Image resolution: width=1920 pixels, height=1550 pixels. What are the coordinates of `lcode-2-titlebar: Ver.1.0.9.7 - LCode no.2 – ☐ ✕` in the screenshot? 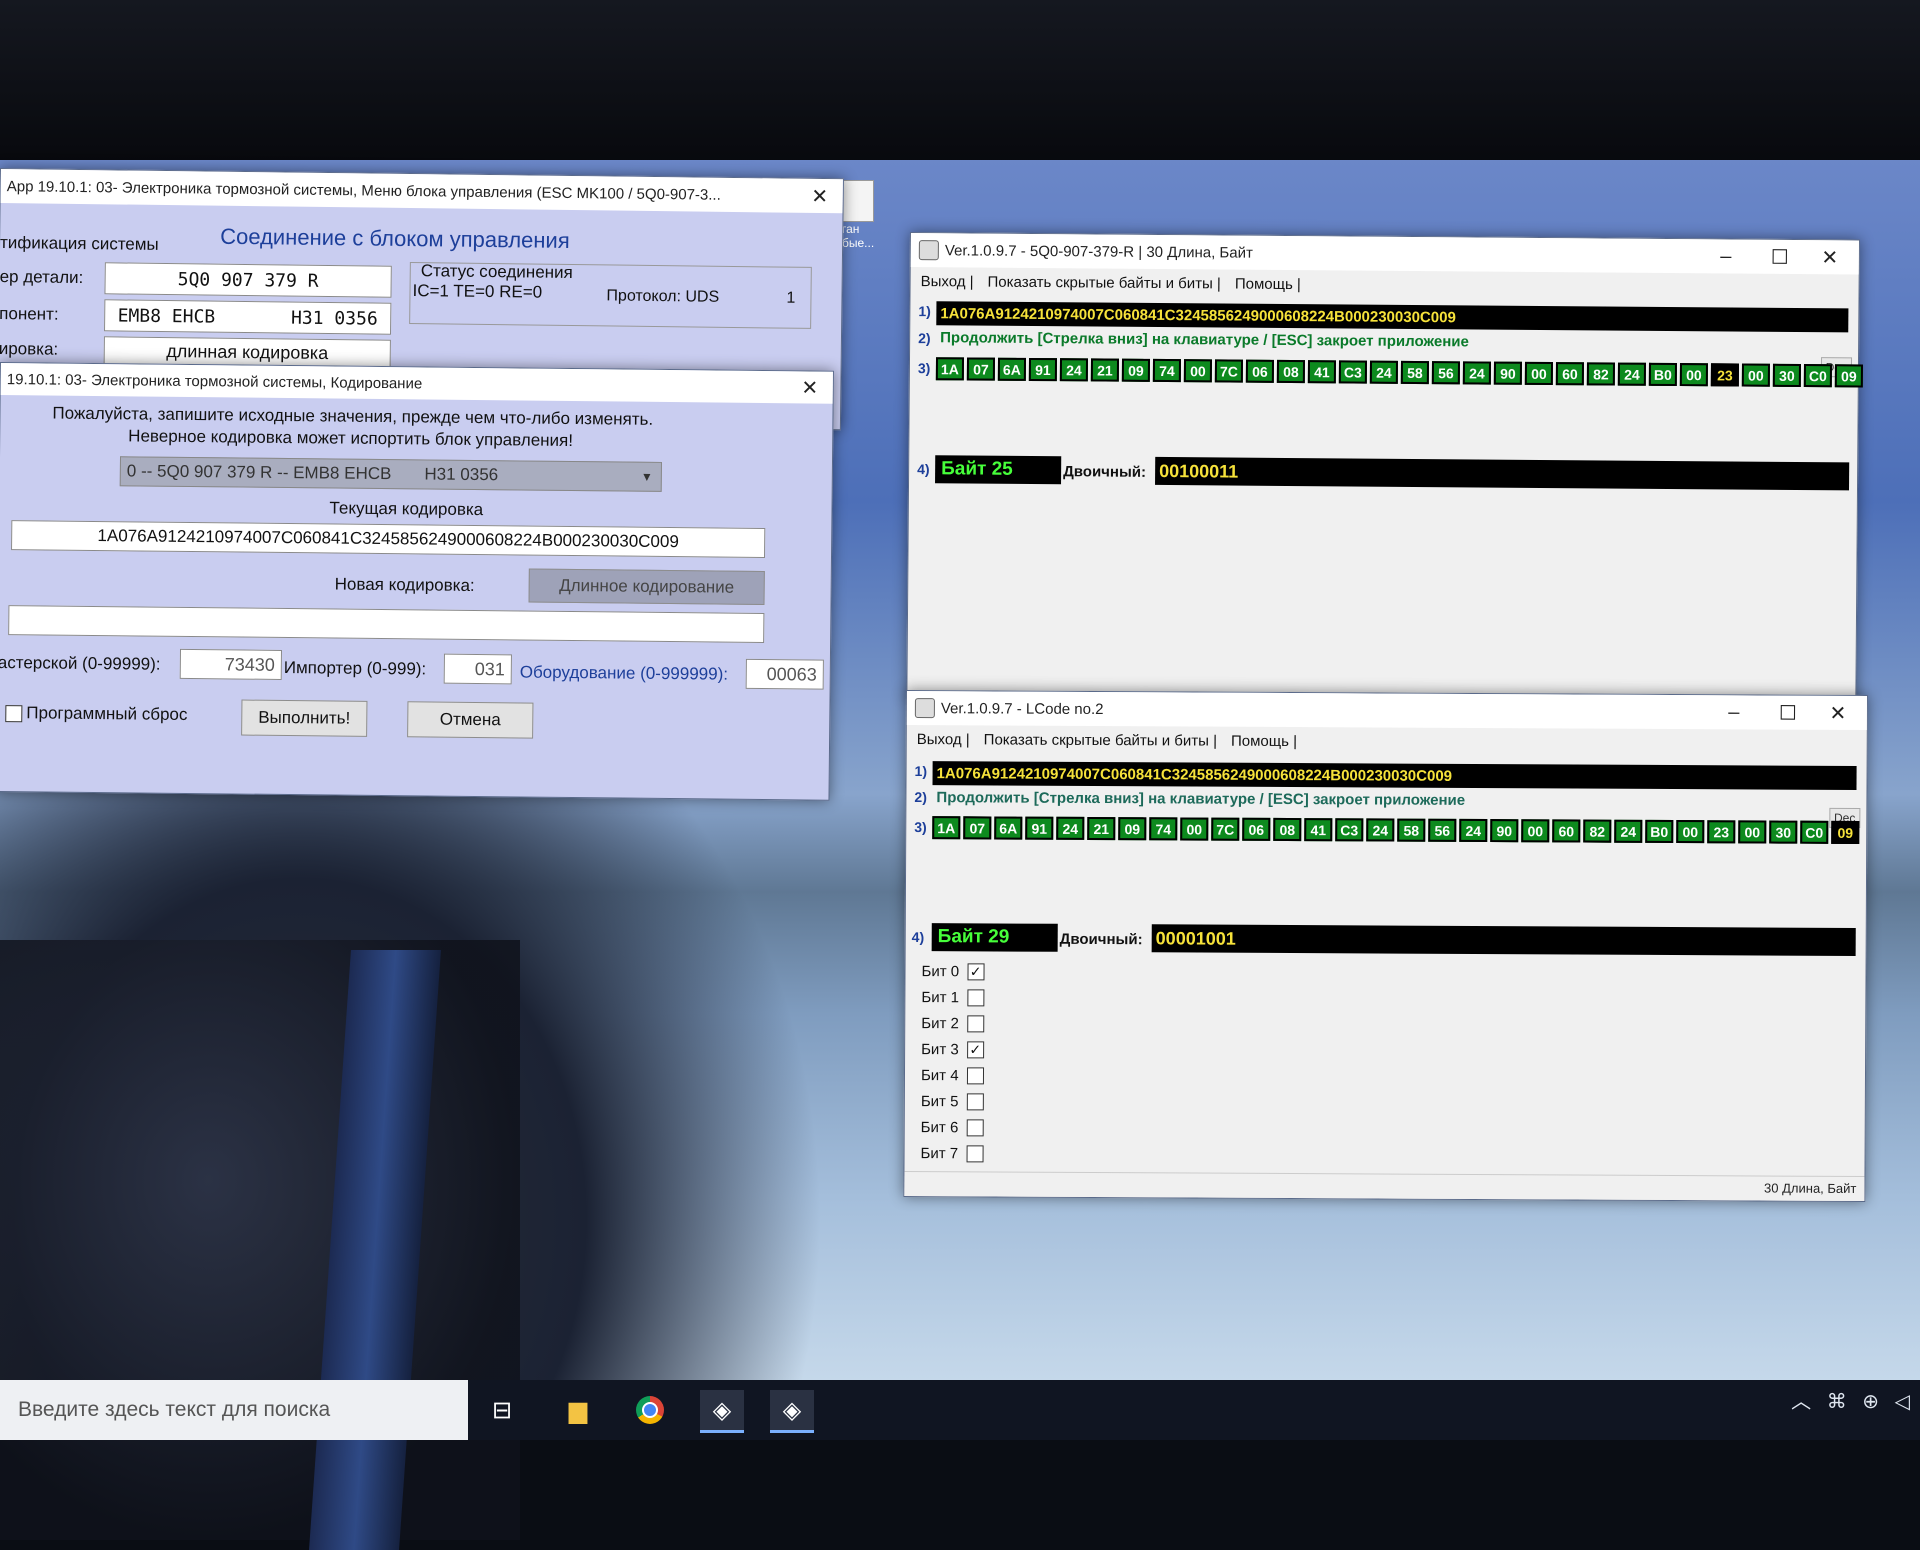 It's located at (1386, 711).